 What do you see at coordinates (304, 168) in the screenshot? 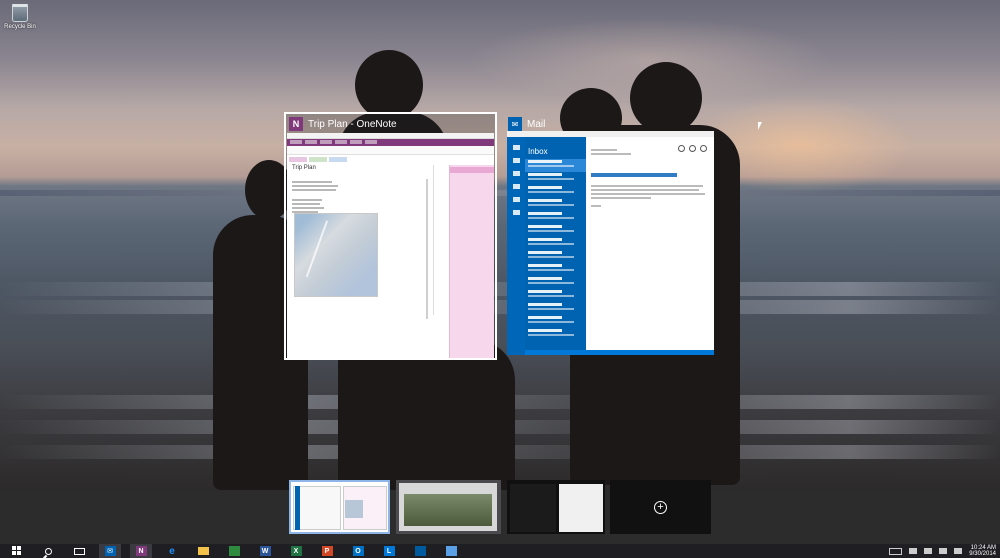
I see `onenote-page-title: Trip Plan` at bounding box center [304, 168].